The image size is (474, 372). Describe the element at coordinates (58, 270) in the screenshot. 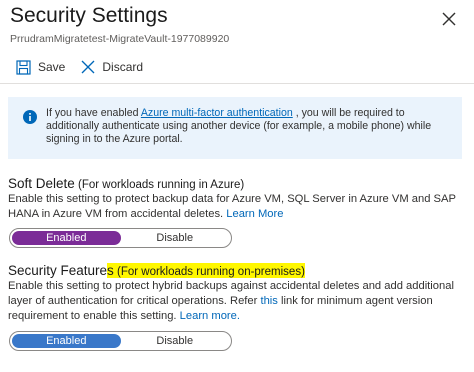

I see `security-features-title: Security Feature` at that location.